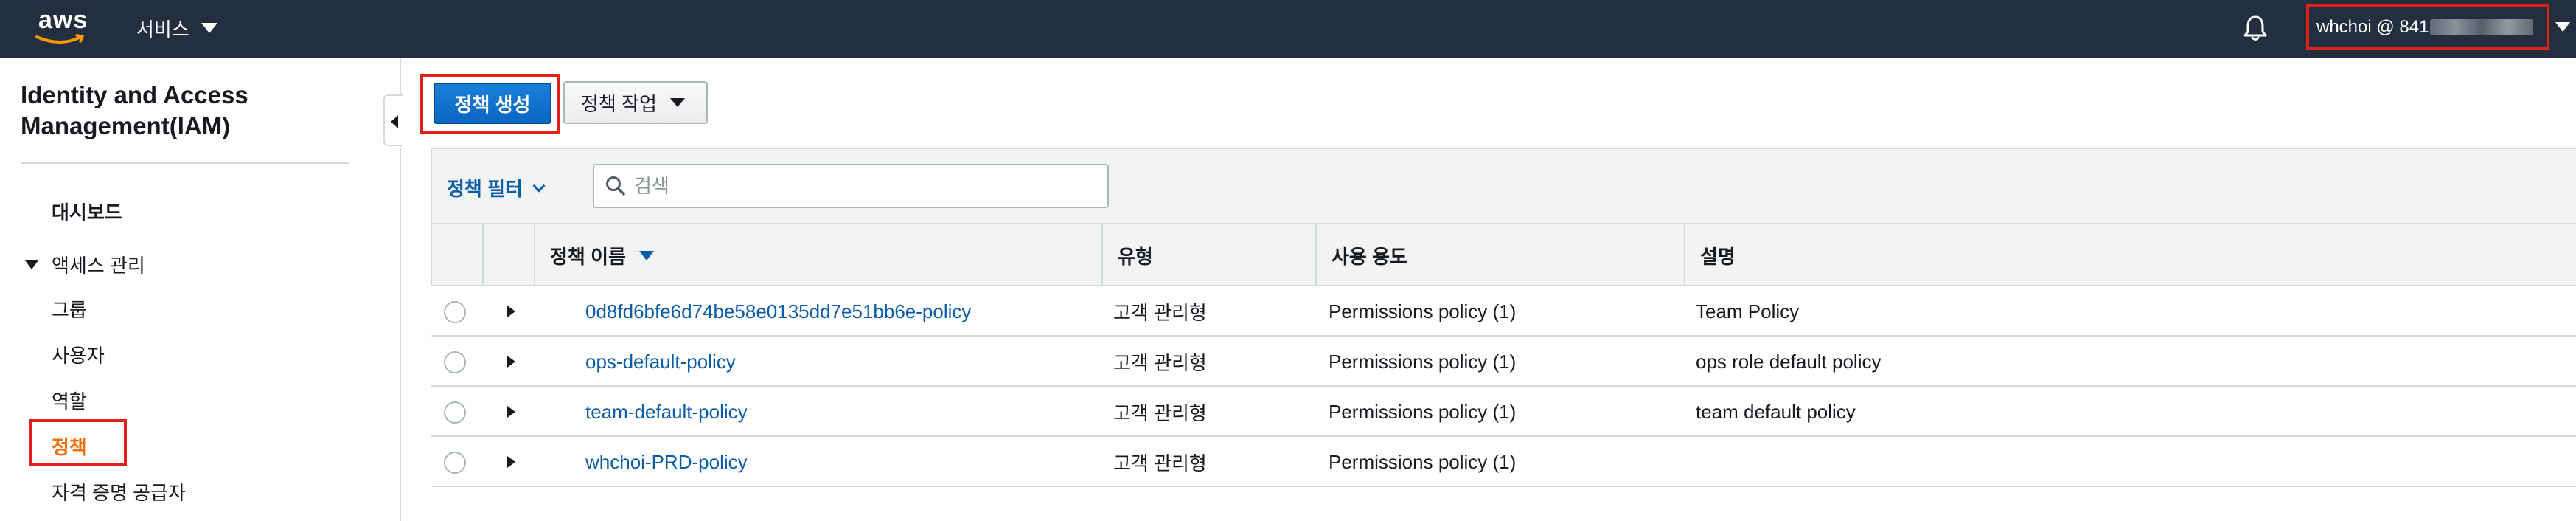 This screenshot has width=2576, height=521. I want to click on services-menu: 서비스, so click(176, 28).